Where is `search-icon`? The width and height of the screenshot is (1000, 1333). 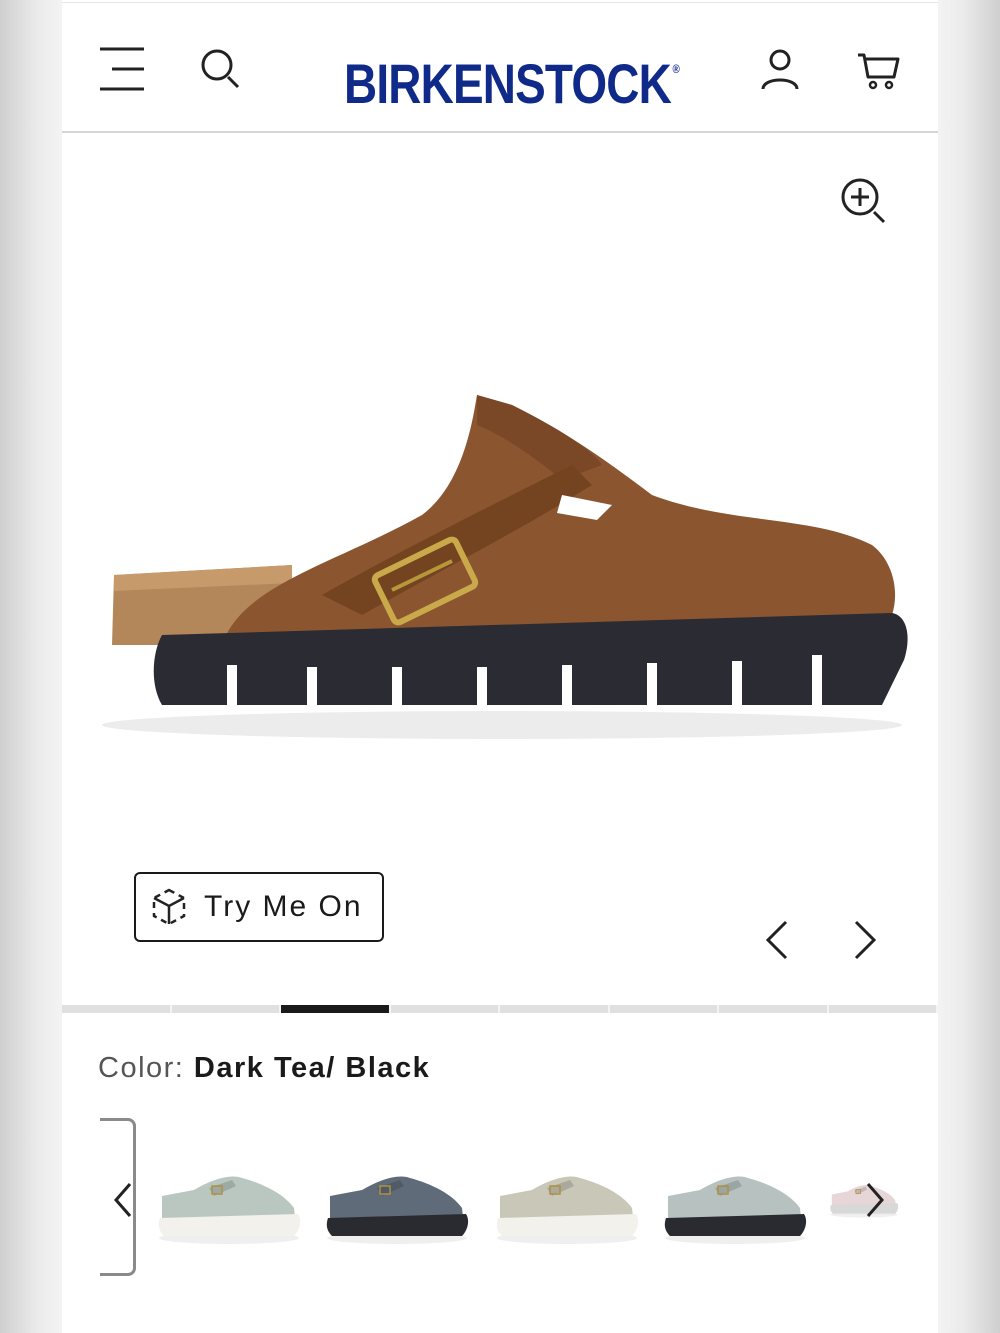 search-icon is located at coordinates (222, 69).